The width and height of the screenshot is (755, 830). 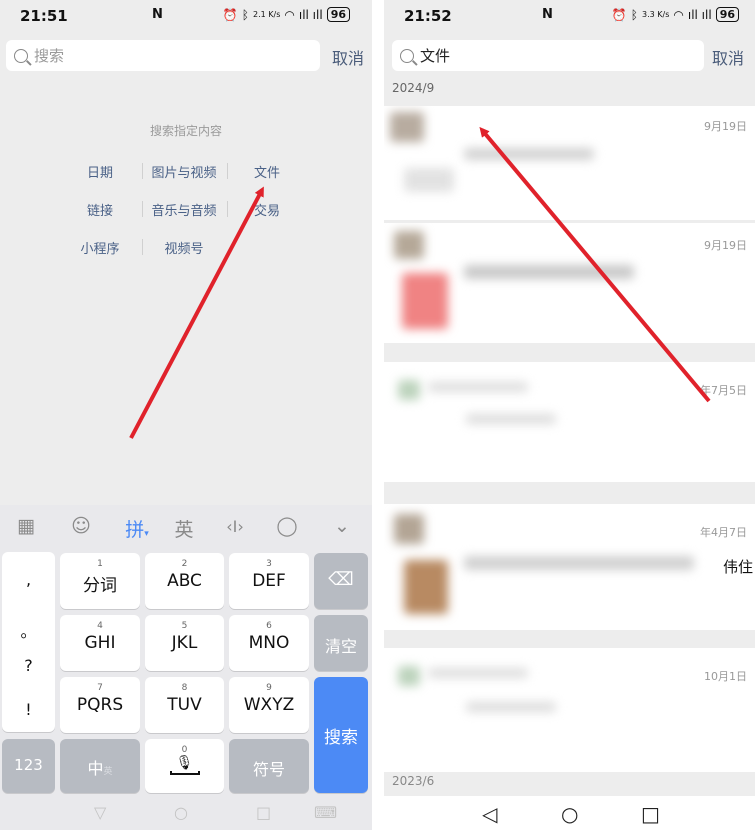 I want to click on arrow-to-file-result, so click(x=595, y=264).